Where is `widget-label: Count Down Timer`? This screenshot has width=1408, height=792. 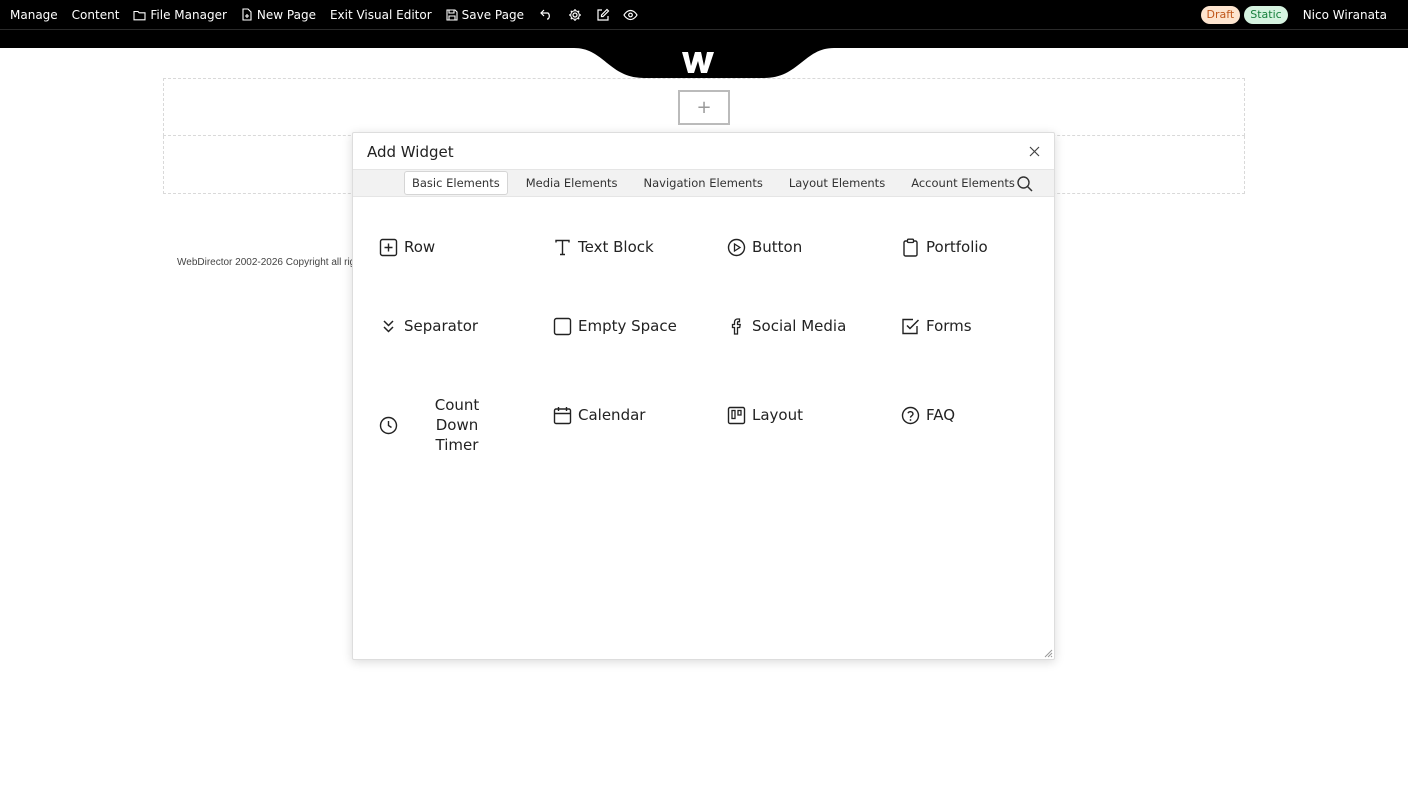
widget-label: Count Down Timer is located at coordinates (457, 425).